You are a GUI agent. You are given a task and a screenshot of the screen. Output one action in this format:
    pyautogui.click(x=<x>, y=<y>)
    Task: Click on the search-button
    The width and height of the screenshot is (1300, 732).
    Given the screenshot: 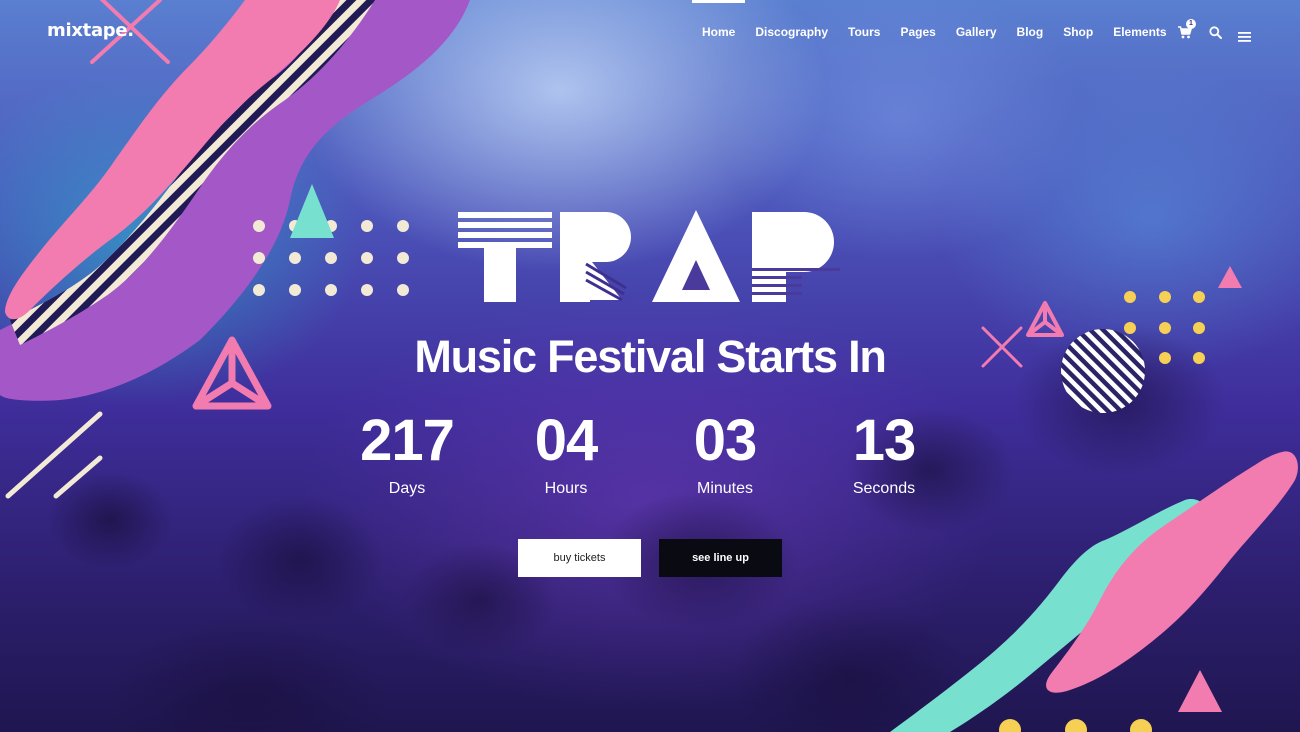 What is the action you would take?
    pyautogui.click(x=1215, y=33)
    